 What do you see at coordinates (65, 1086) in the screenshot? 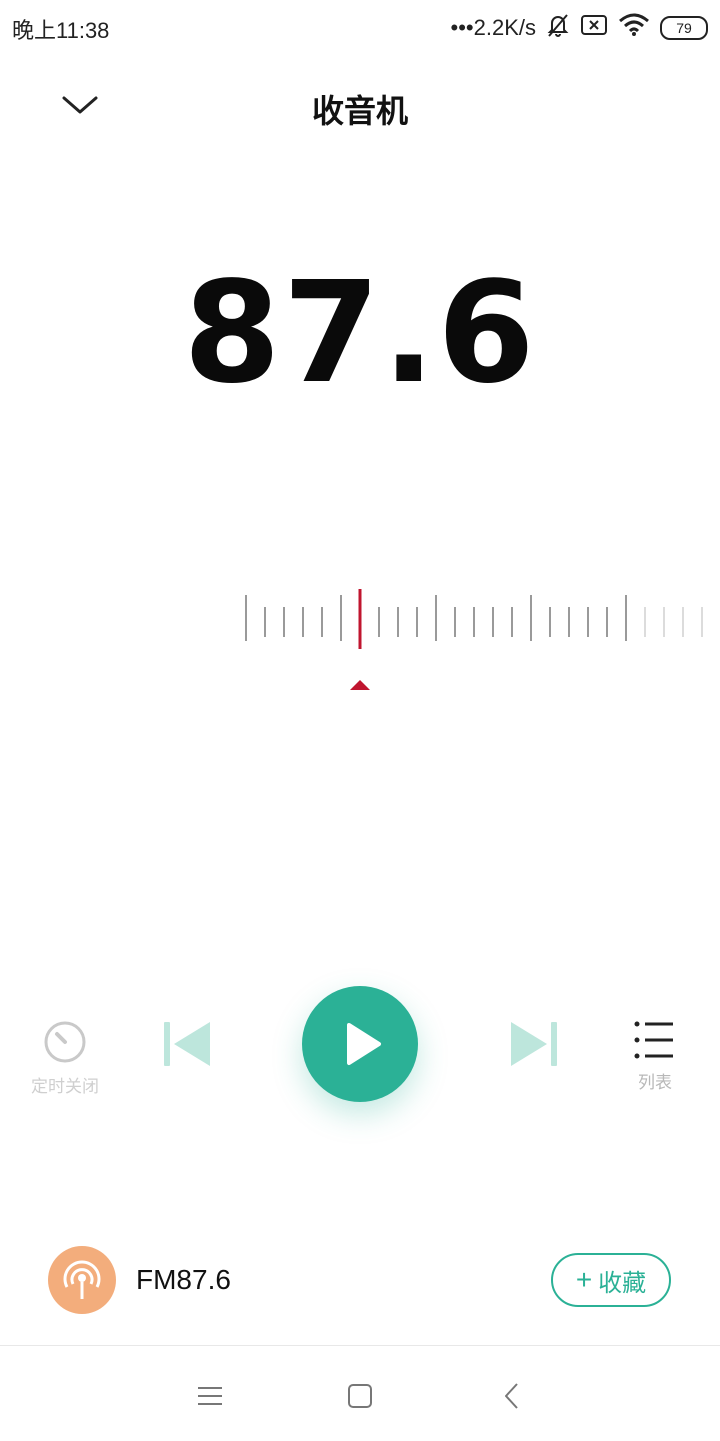
I see `timer-label: 定时关闭` at bounding box center [65, 1086].